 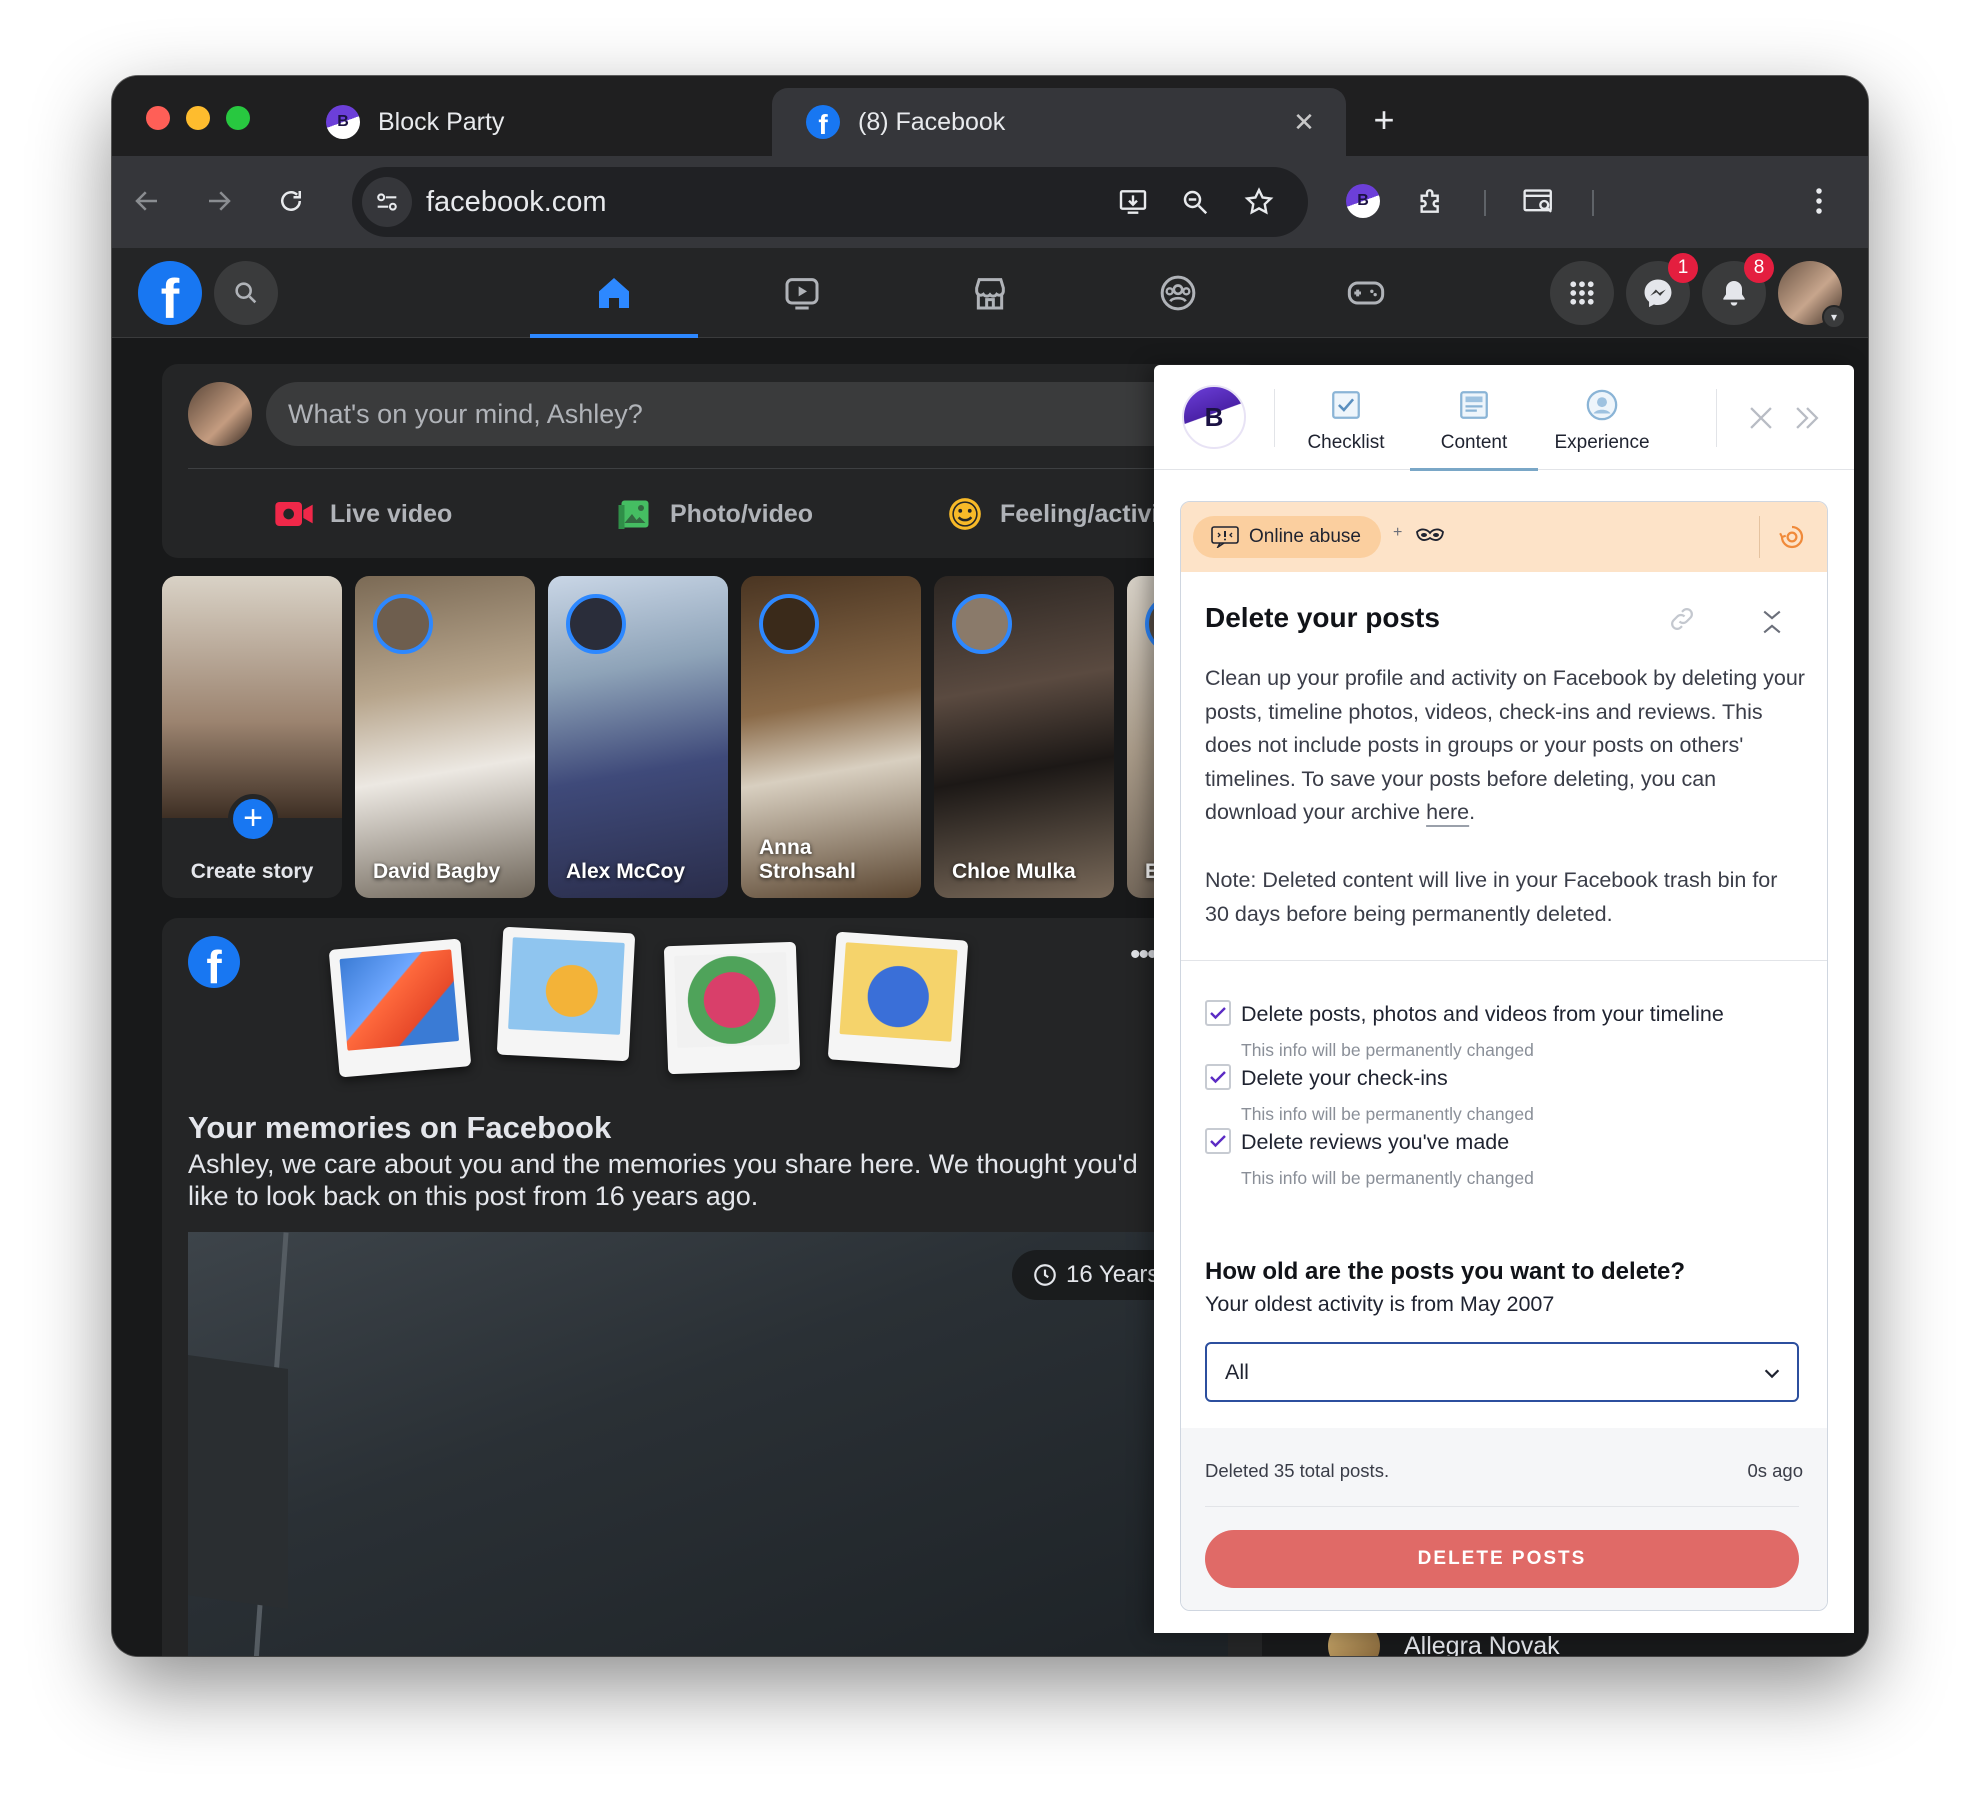 What do you see at coordinates (400, 1127) in the screenshot?
I see `memories-title: Your memories on Facebook` at bounding box center [400, 1127].